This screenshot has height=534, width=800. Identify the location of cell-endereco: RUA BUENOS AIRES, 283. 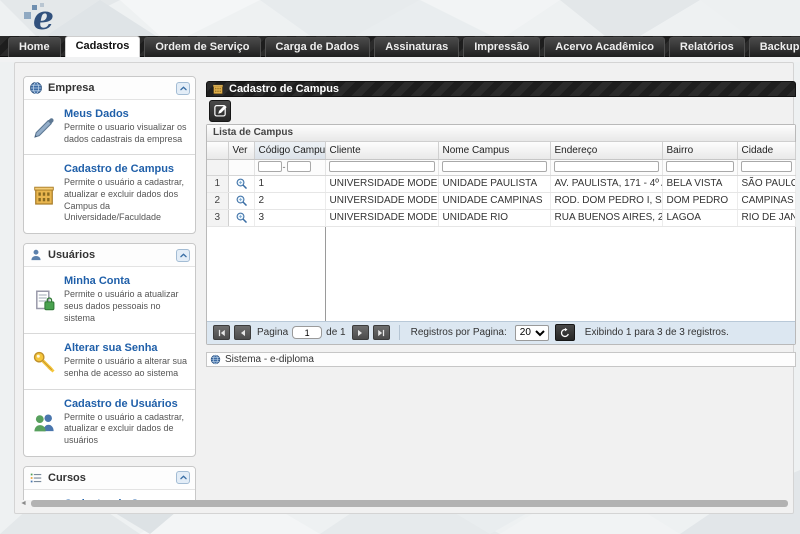
(606, 218).